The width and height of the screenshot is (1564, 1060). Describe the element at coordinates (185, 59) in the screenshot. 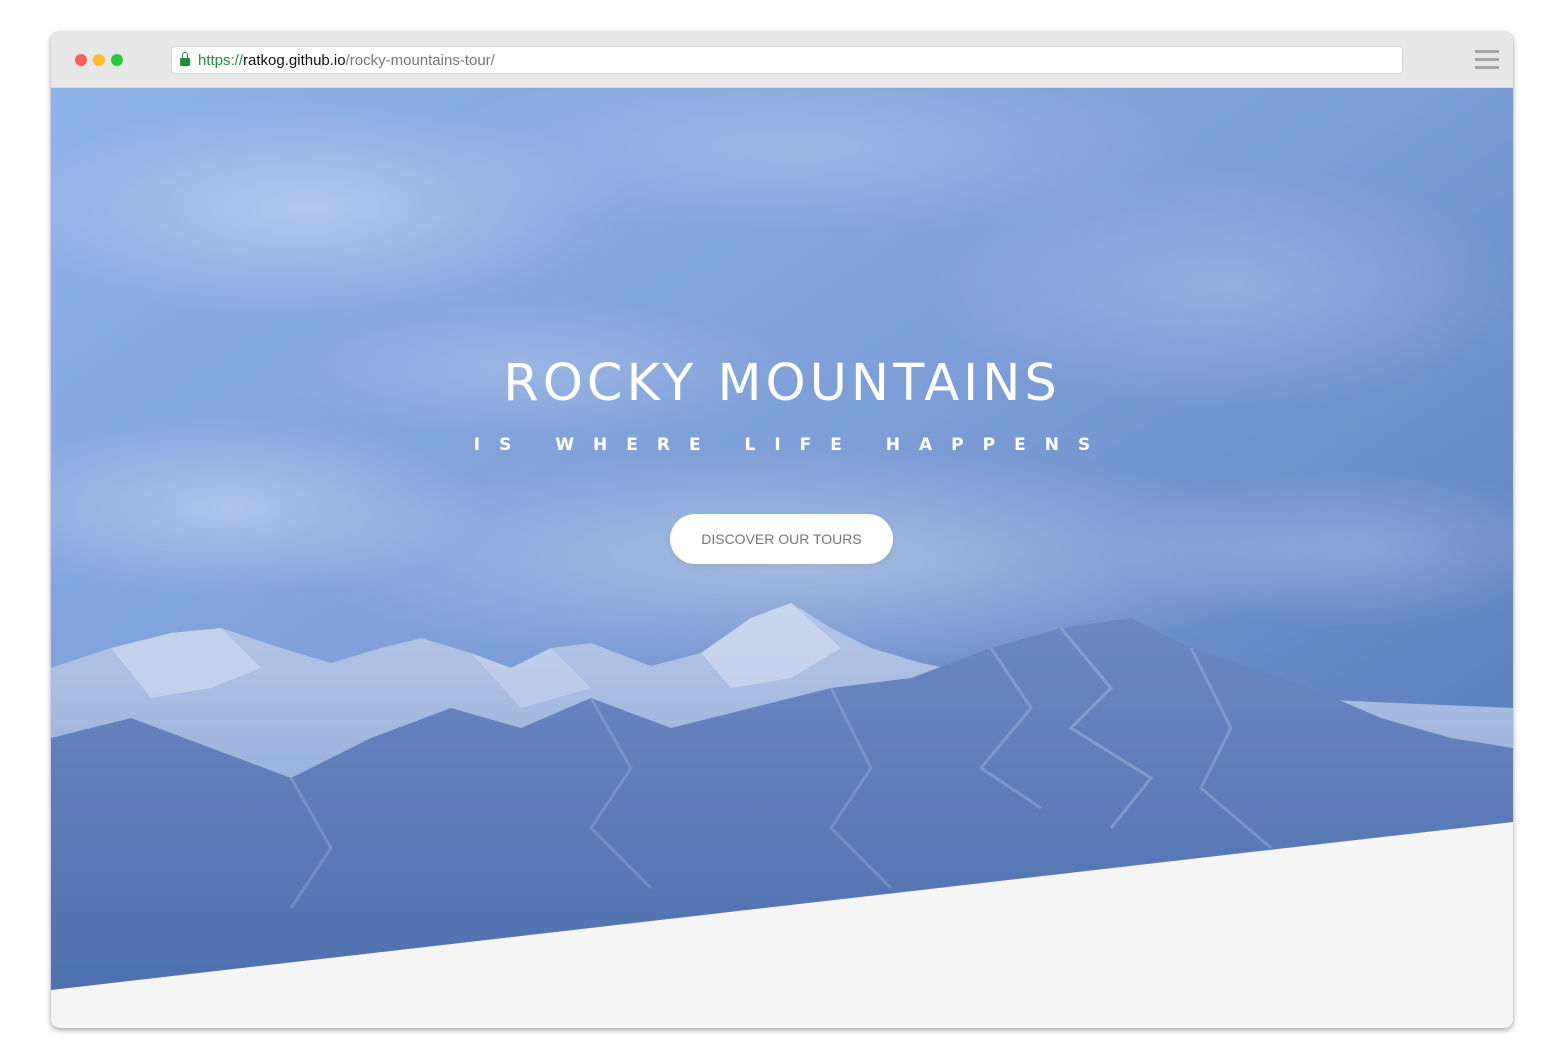

I see `lock-icon` at that location.